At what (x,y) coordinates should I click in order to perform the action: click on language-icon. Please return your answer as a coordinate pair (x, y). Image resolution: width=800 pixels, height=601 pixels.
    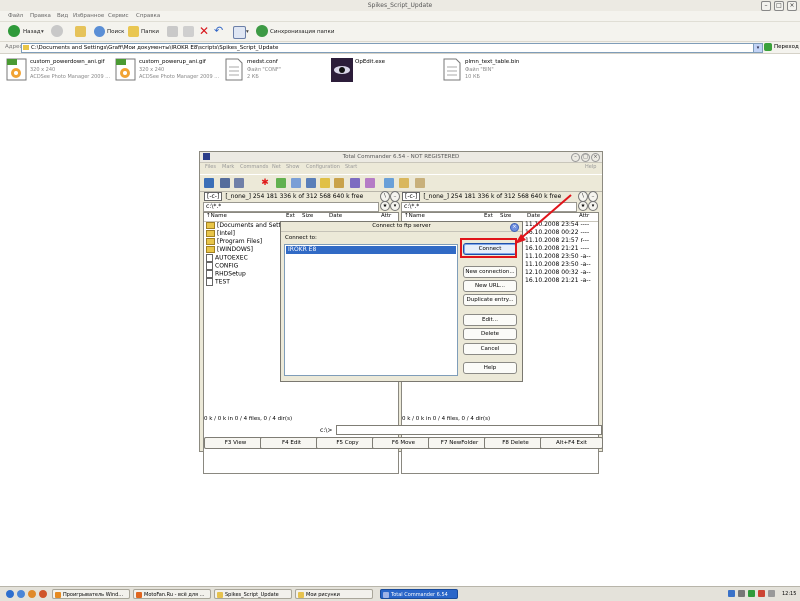
    Looking at the image, I should click on (731, 593).